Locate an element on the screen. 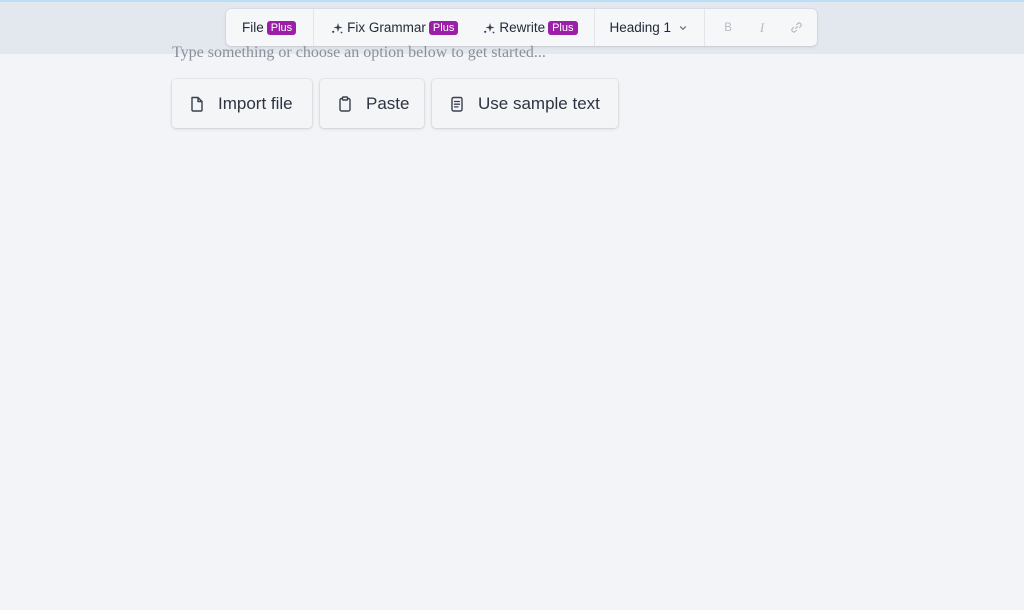 This screenshot has width=1024, height=610. file-plus-badge: Plus is located at coordinates (281, 27).